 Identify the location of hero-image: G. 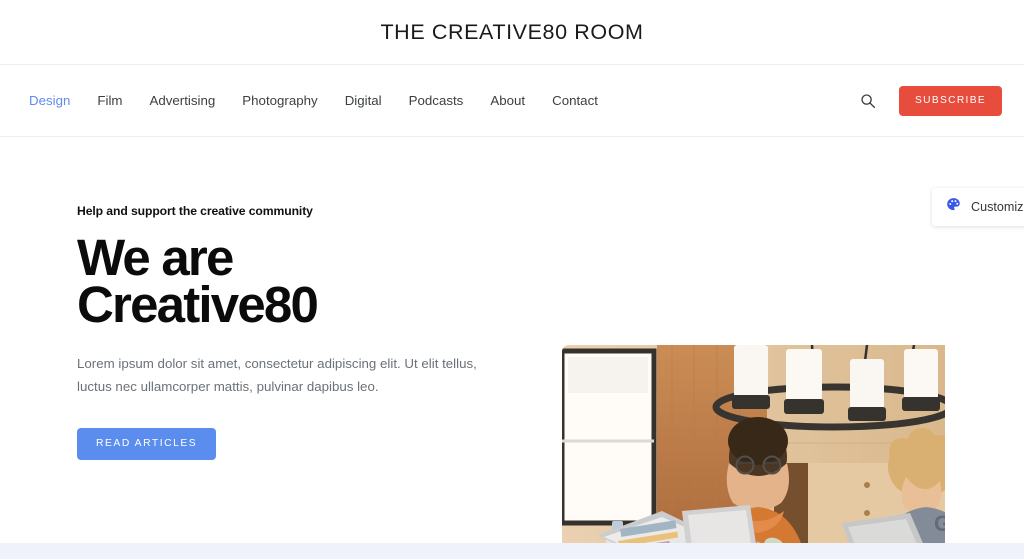
(753, 452).